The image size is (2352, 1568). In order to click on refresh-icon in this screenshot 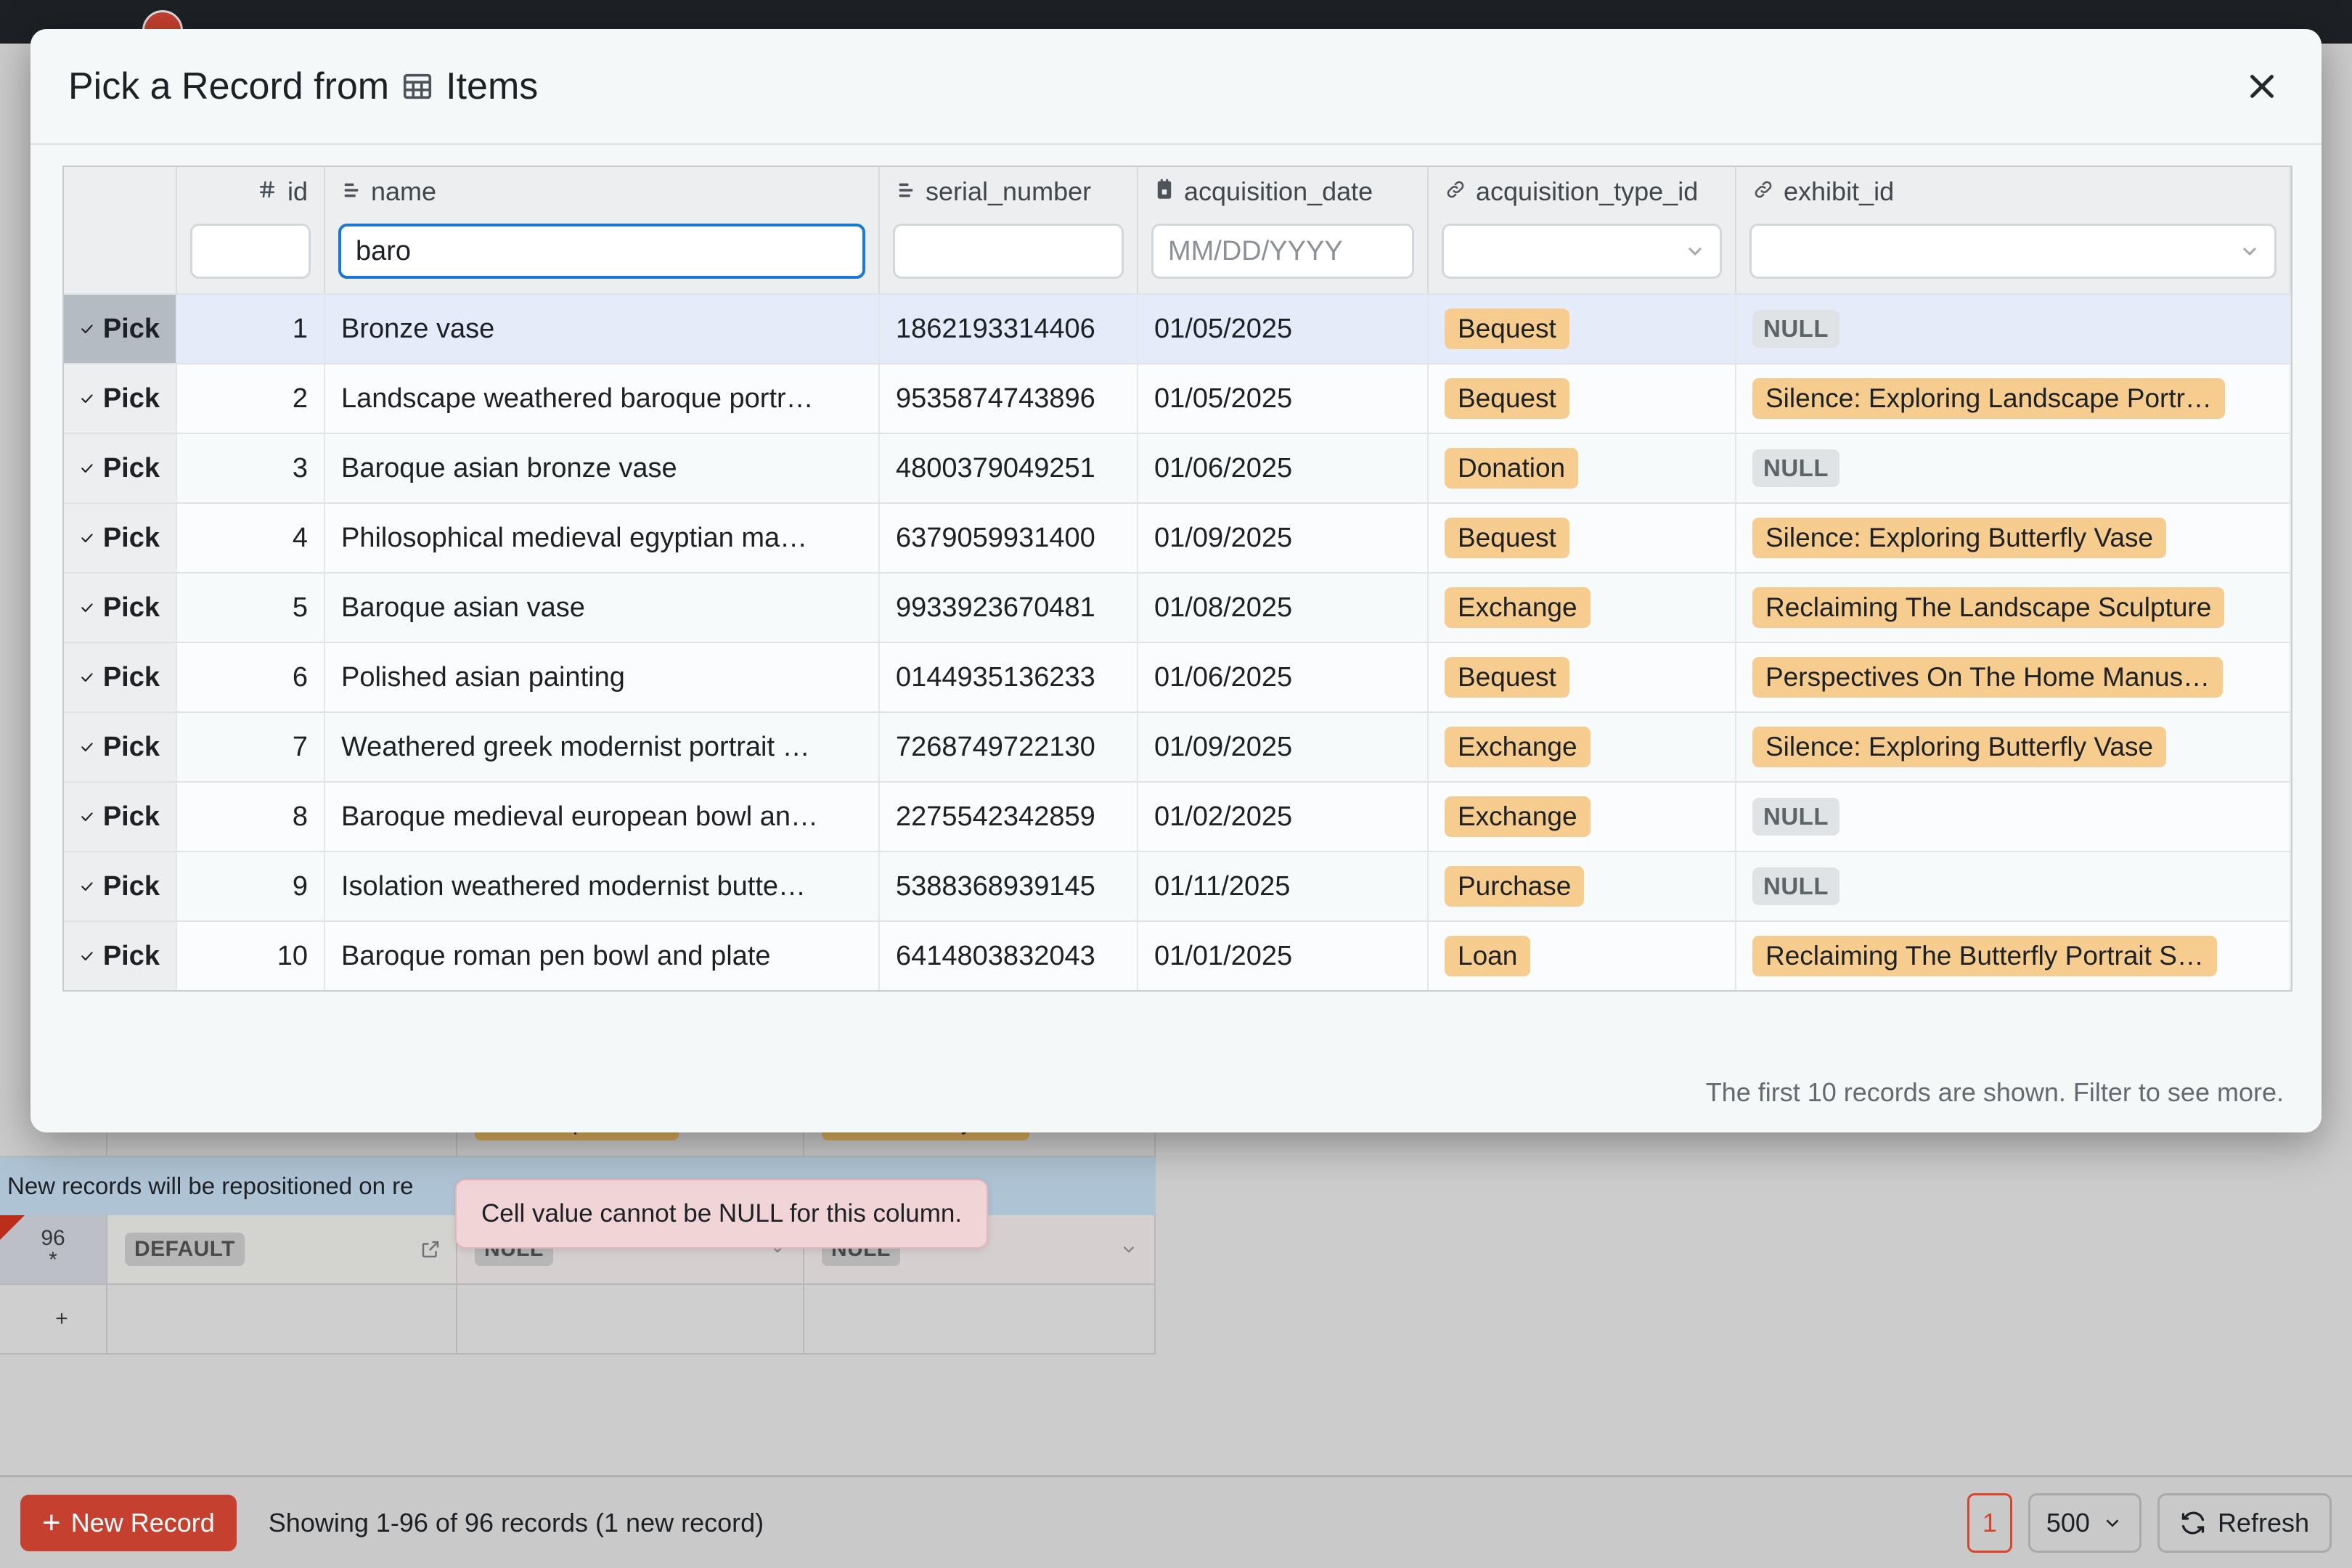, I will do `click(2193, 1523)`.